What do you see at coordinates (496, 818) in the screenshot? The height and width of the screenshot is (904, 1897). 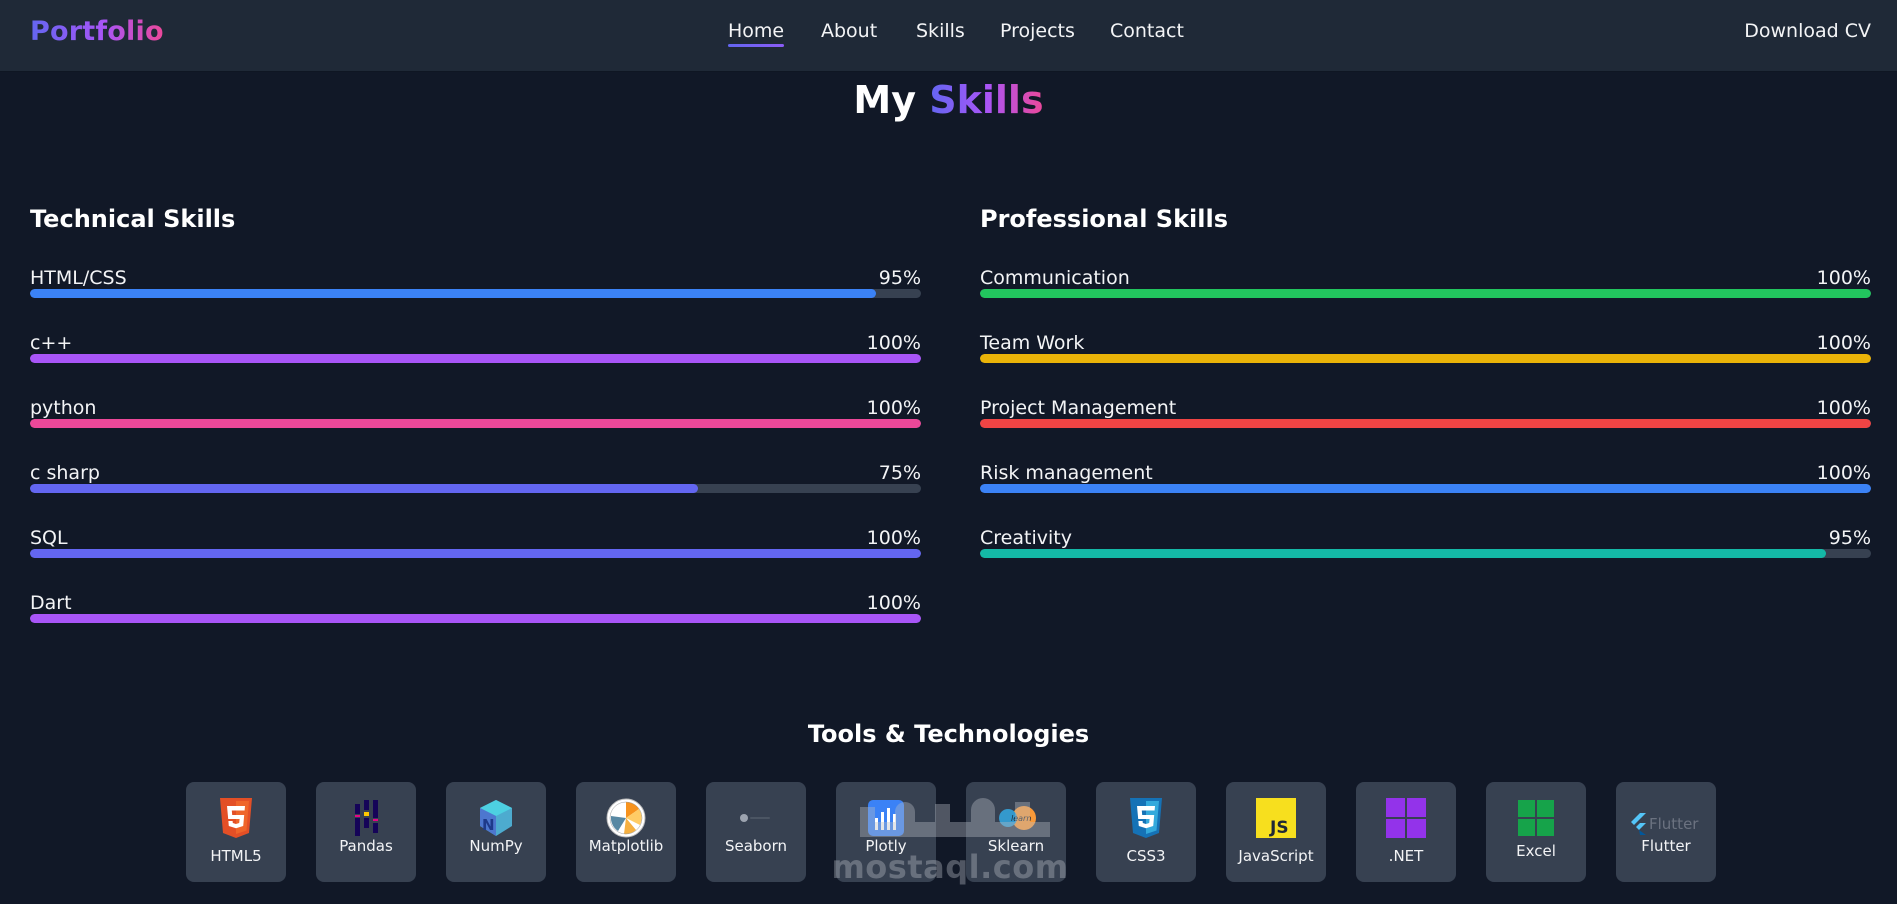 I see `numpy-icon: N` at bounding box center [496, 818].